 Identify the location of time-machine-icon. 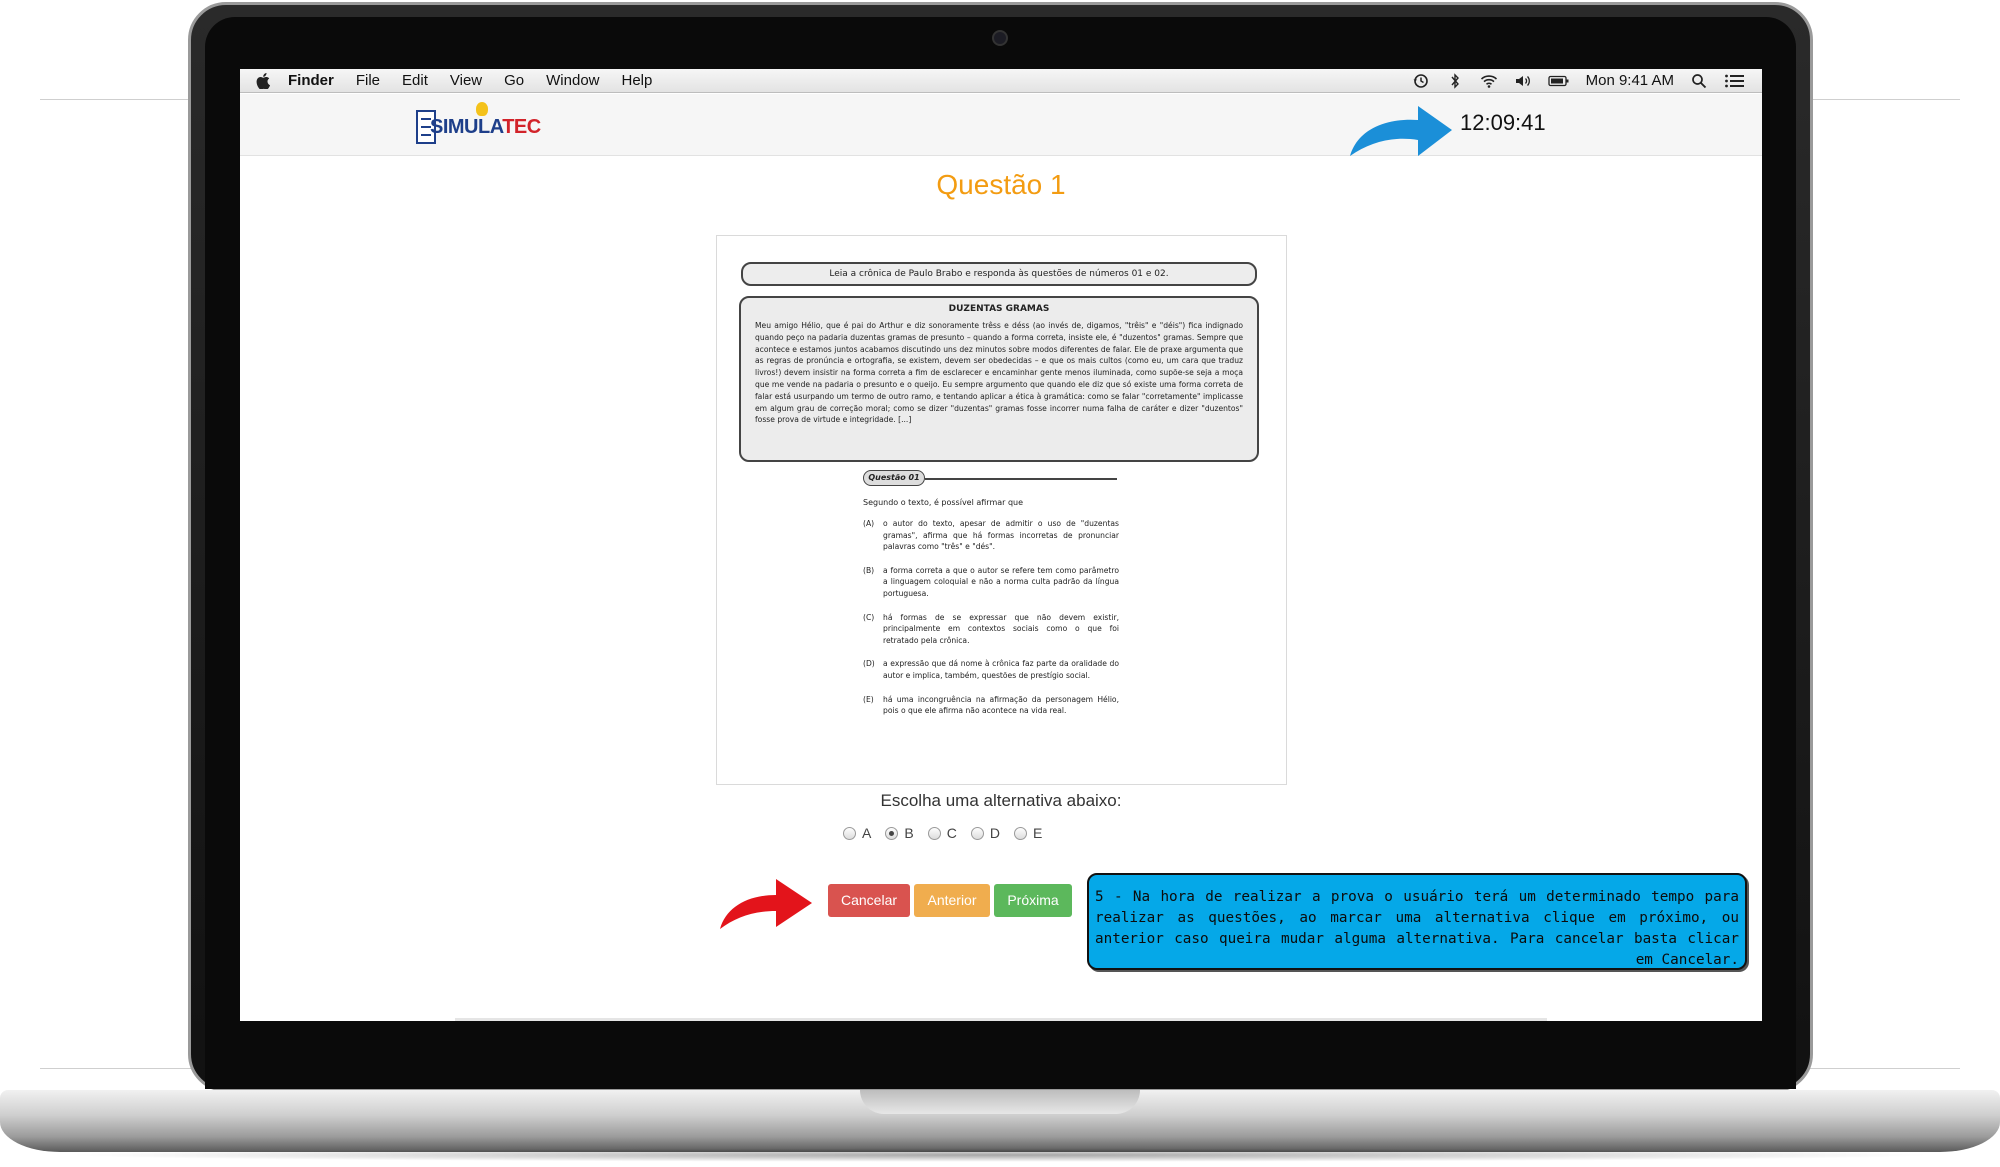
(1421, 81).